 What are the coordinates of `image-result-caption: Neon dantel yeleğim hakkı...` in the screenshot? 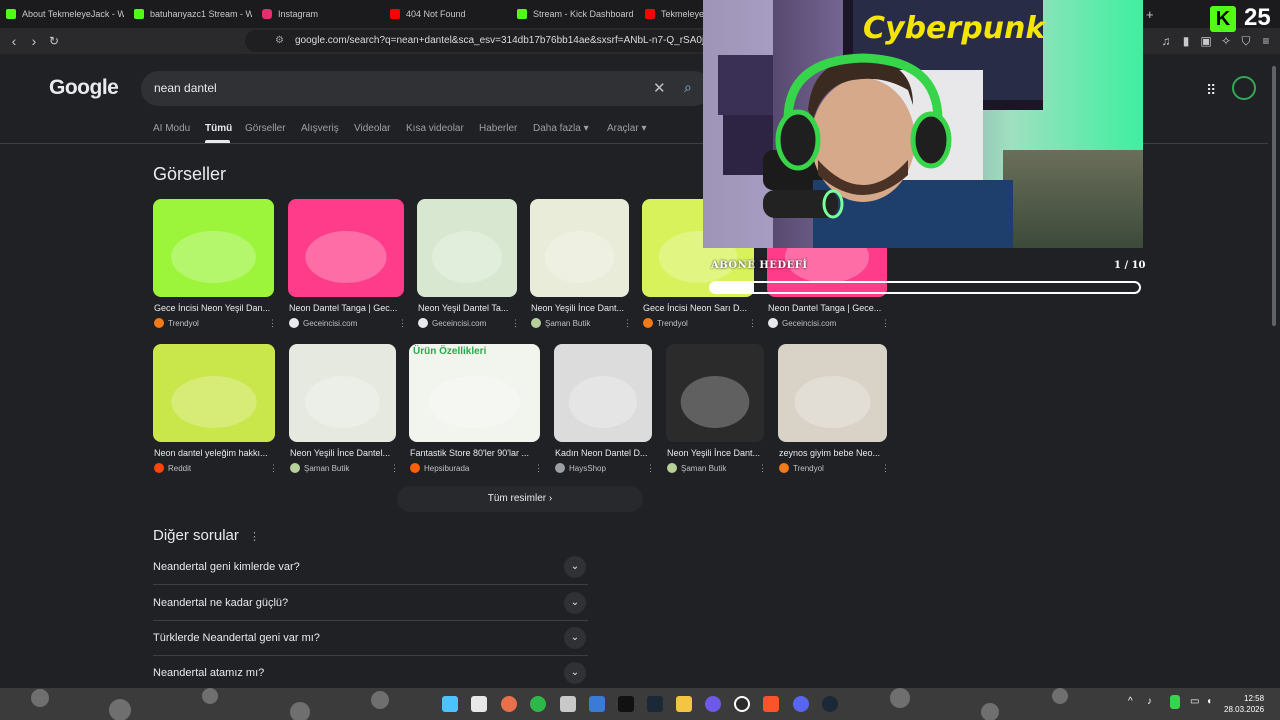 It's located at (214, 453).